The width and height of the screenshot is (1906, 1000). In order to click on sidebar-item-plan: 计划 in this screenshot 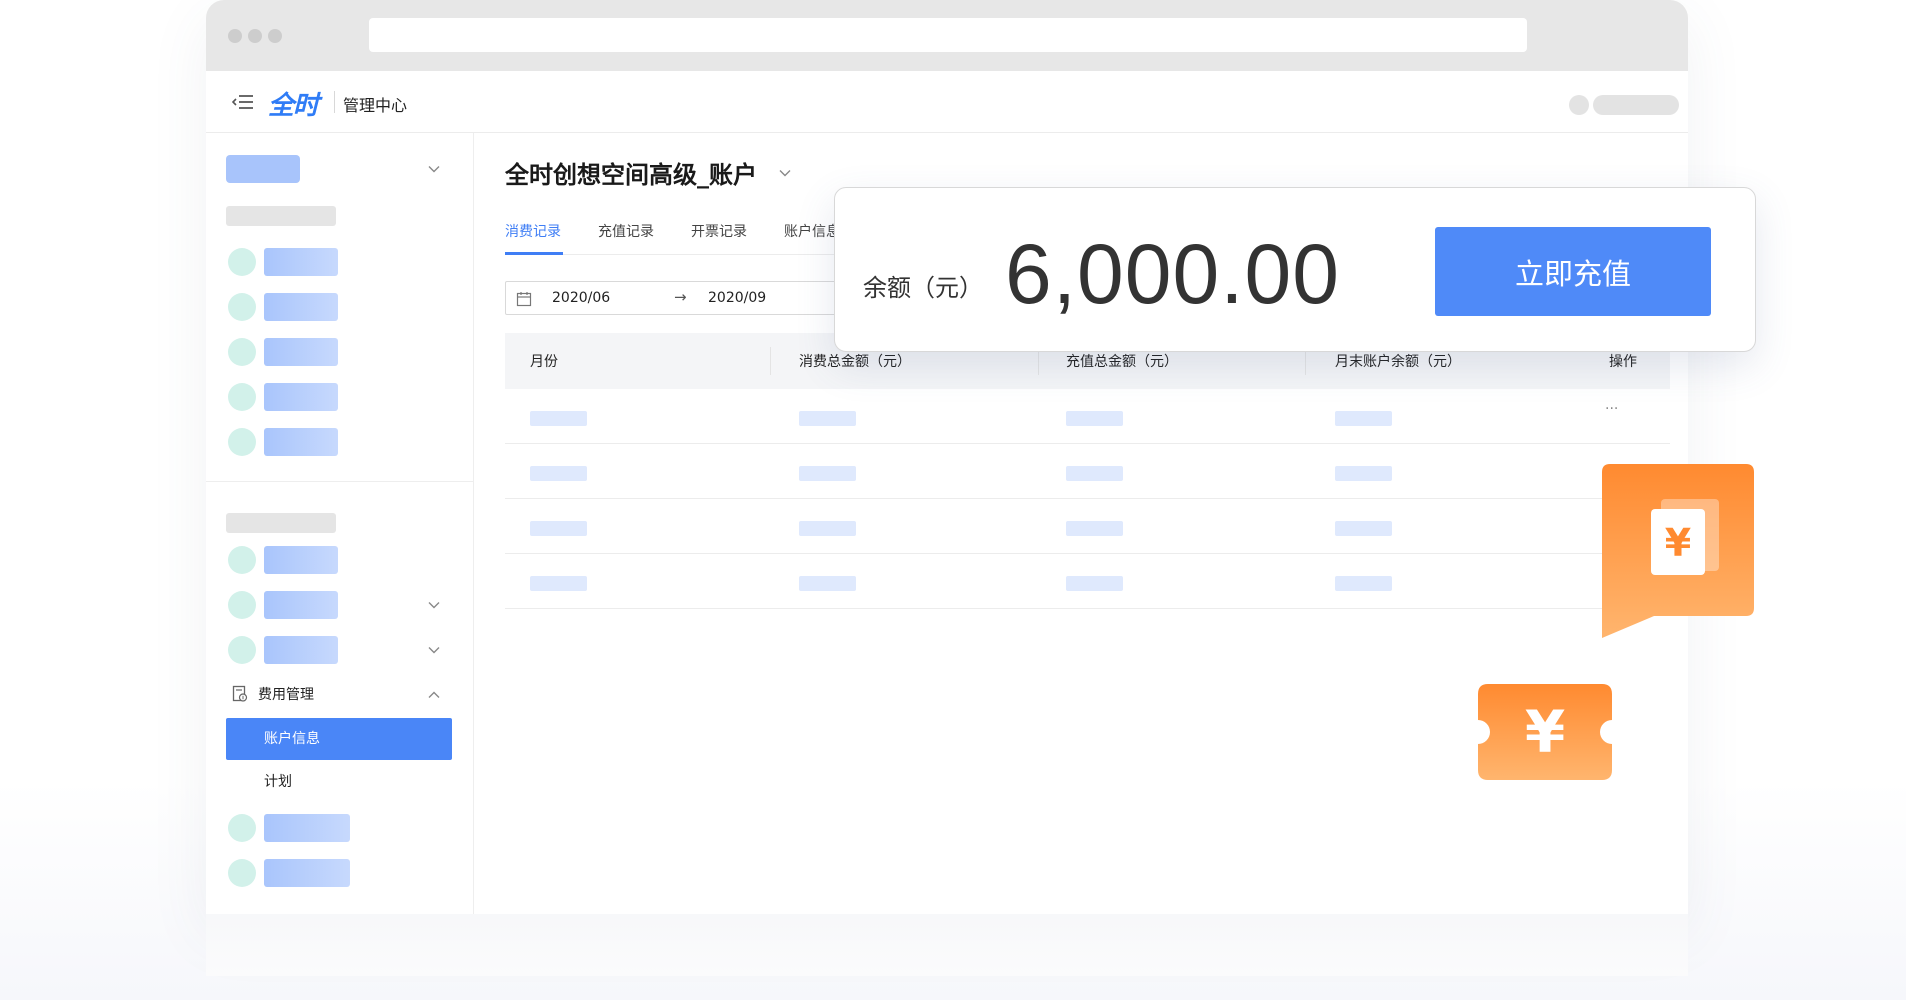, I will do `click(278, 781)`.